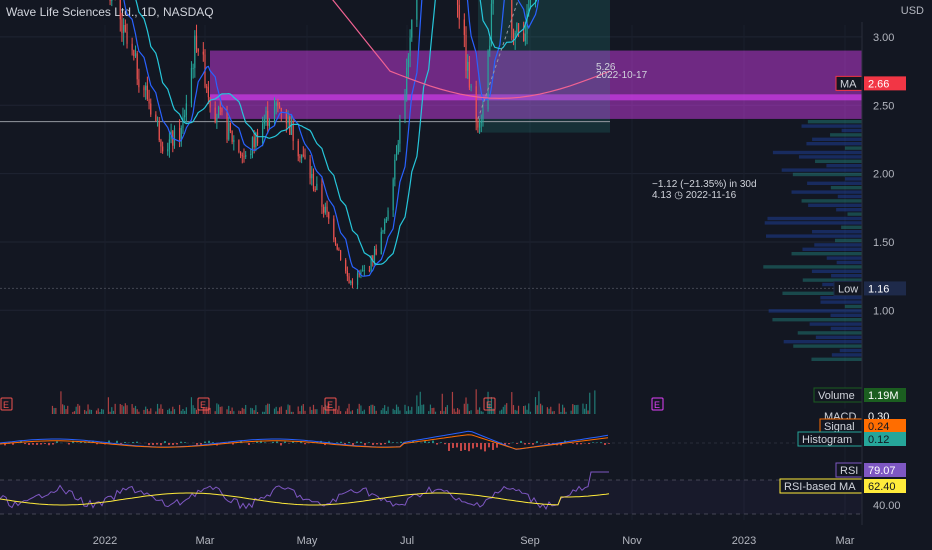 The height and width of the screenshot is (550, 932). What do you see at coordinates (431, 497) in the screenshot?
I see `rsi-band` at bounding box center [431, 497].